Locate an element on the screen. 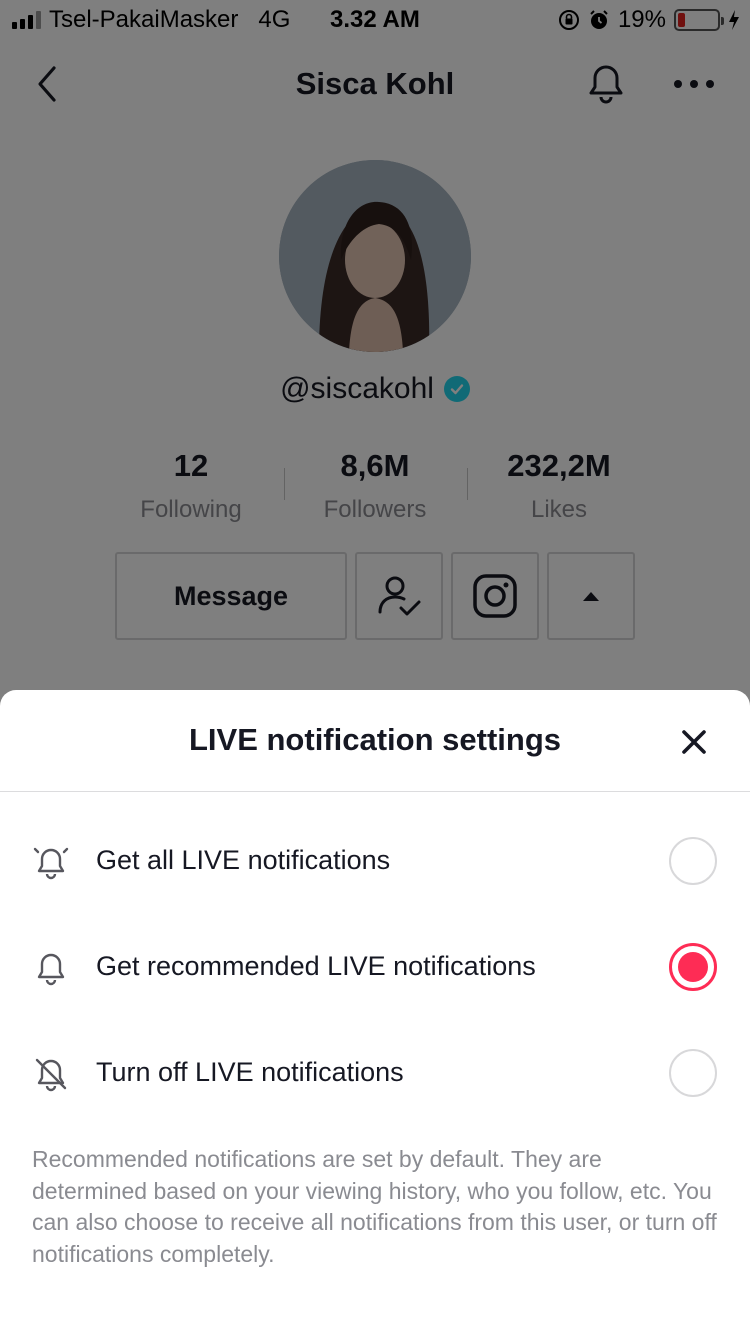 The image size is (750, 1334). sheet-title: LIVE notification settings is located at coordinates (374, 739).